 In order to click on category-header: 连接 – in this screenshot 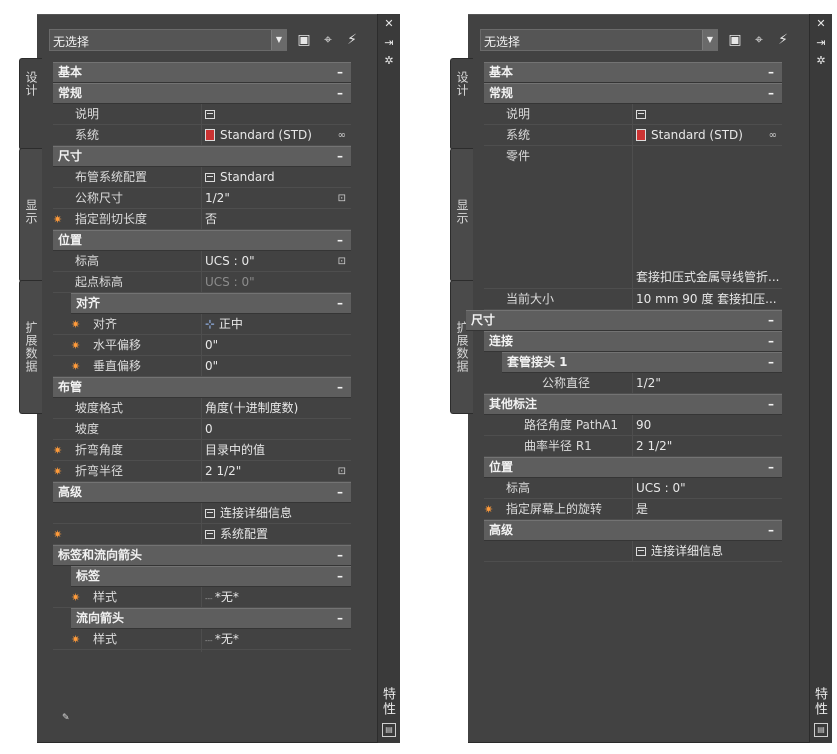, I will do `click(633, 341)`.